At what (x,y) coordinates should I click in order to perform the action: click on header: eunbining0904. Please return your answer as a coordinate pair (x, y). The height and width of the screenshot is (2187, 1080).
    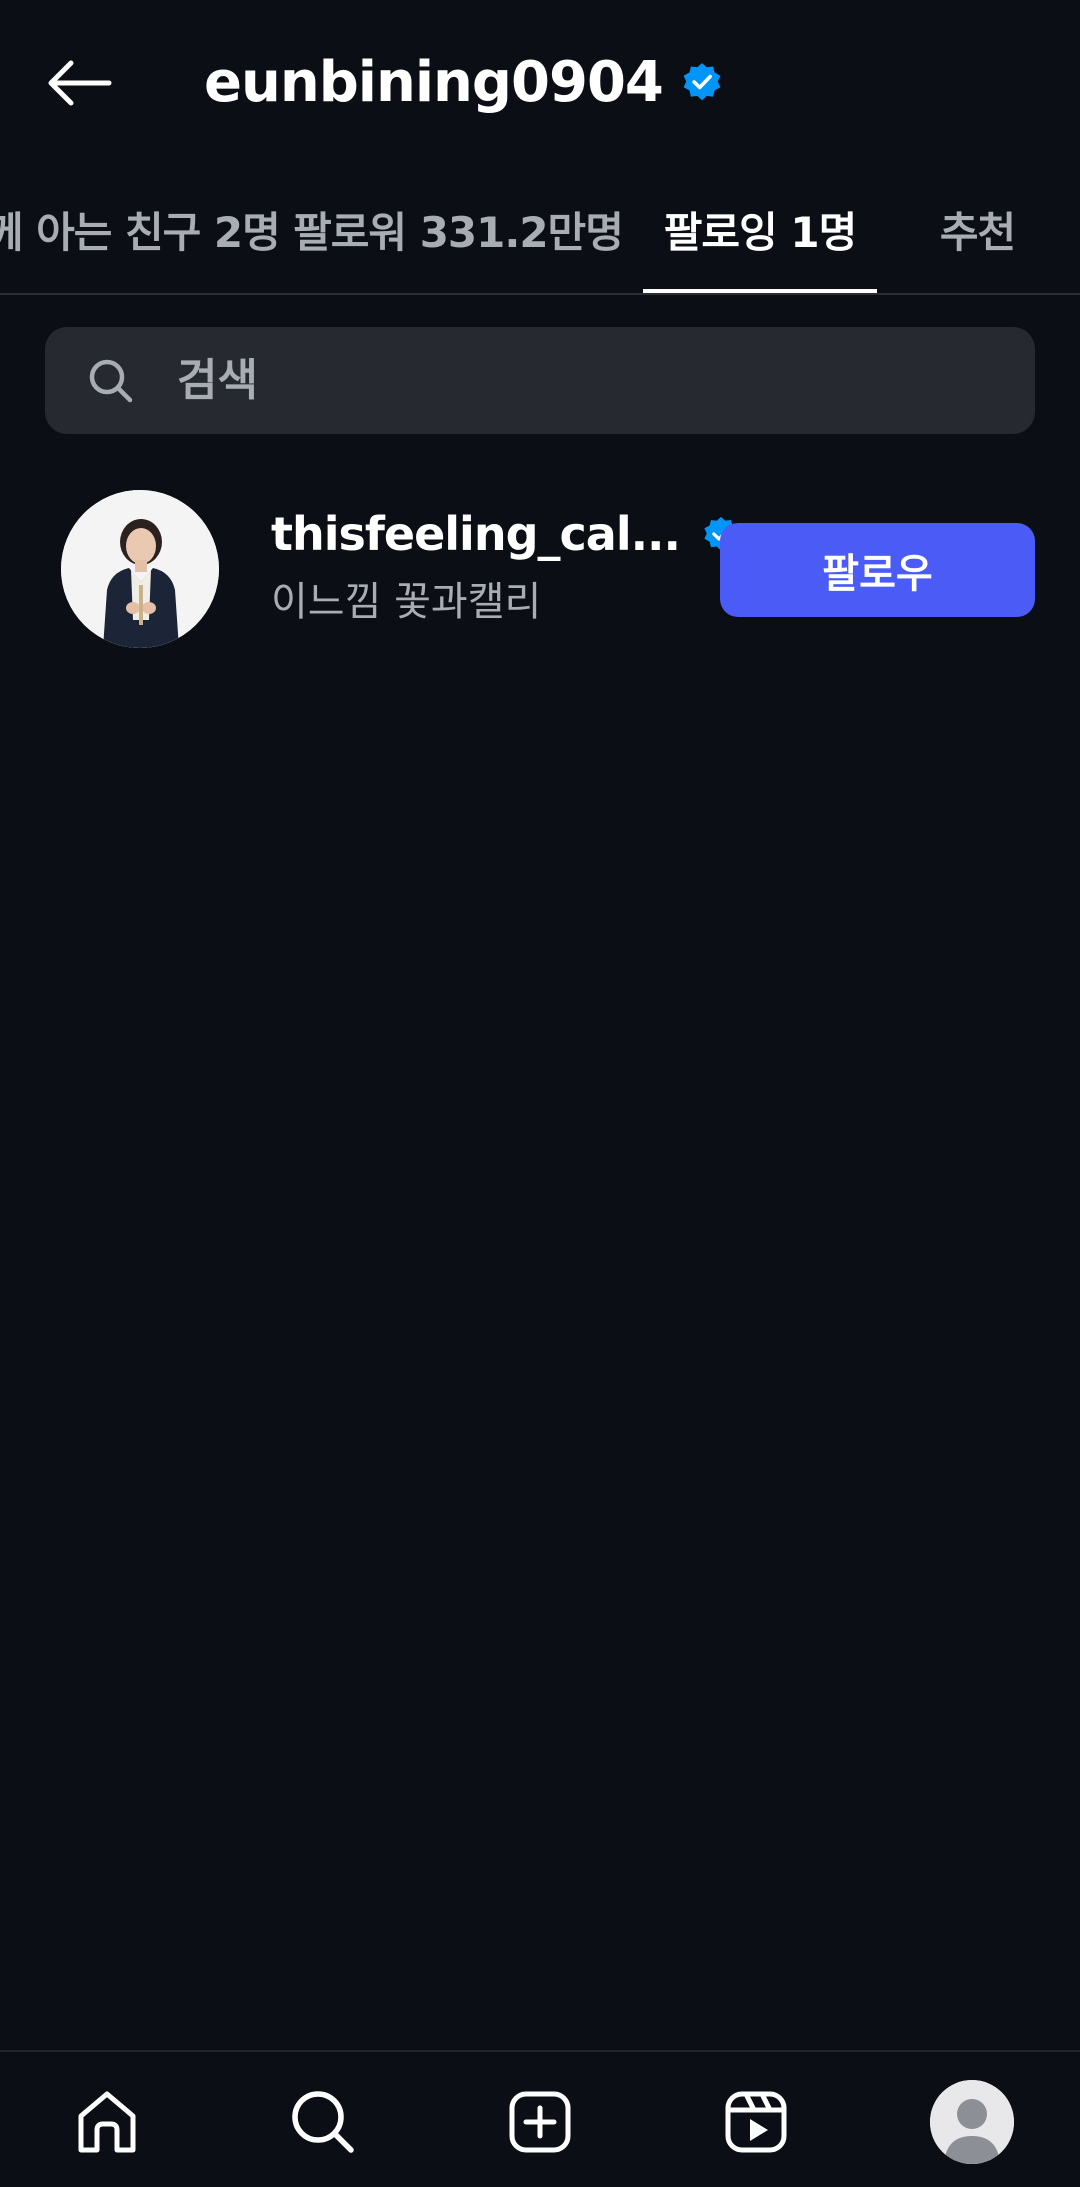
    Looking at the image, I should click on (540, 82).